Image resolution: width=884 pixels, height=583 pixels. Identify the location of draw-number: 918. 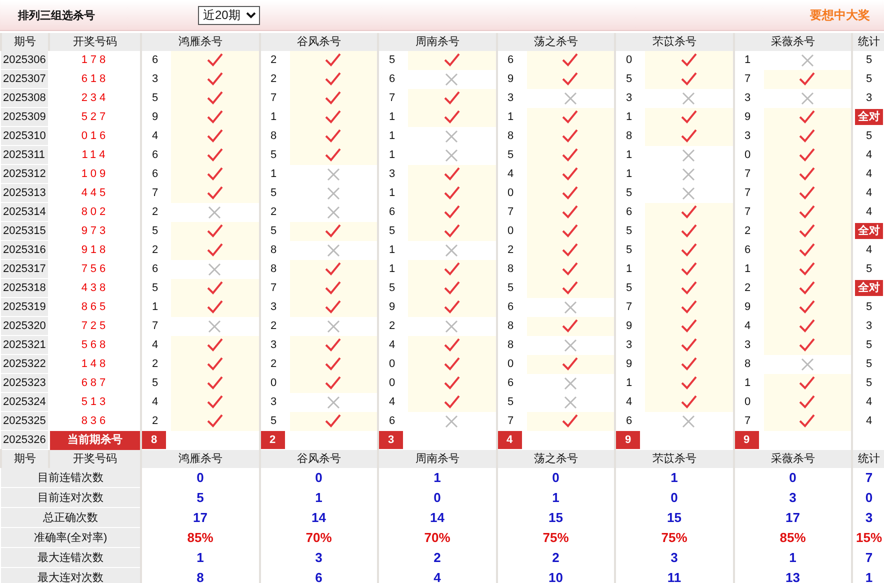
(95, 250).